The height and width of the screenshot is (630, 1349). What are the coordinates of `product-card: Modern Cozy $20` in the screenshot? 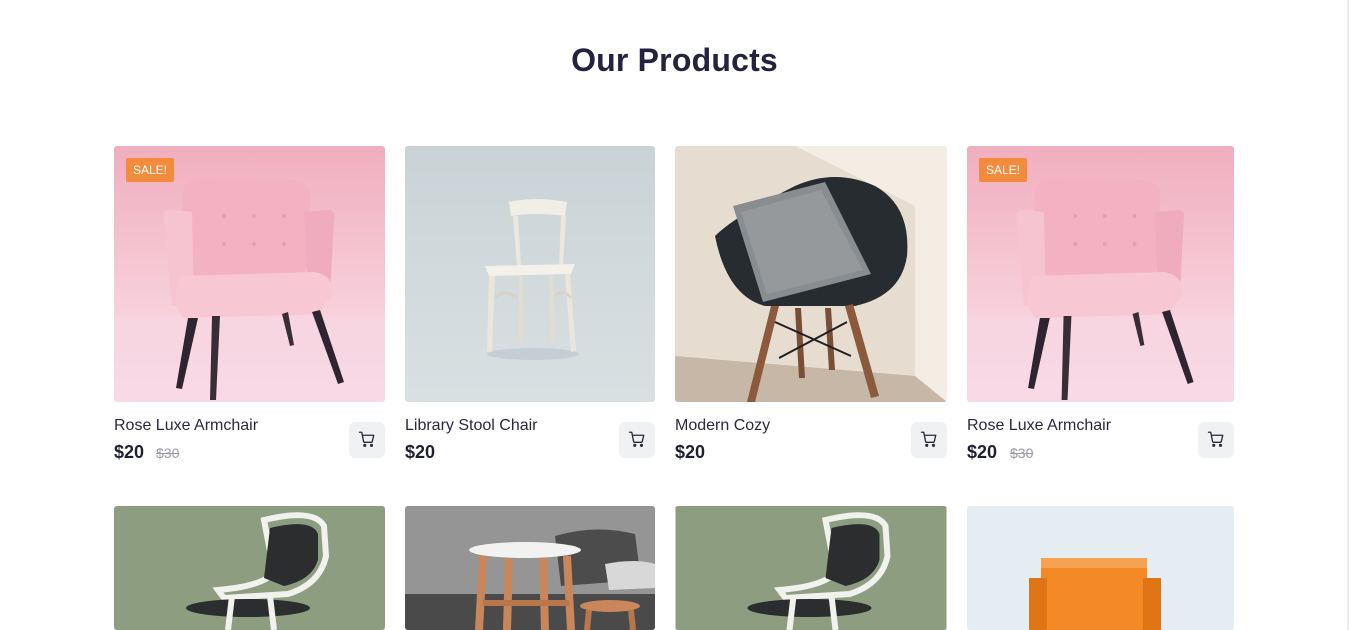 It's located at (811, 306).